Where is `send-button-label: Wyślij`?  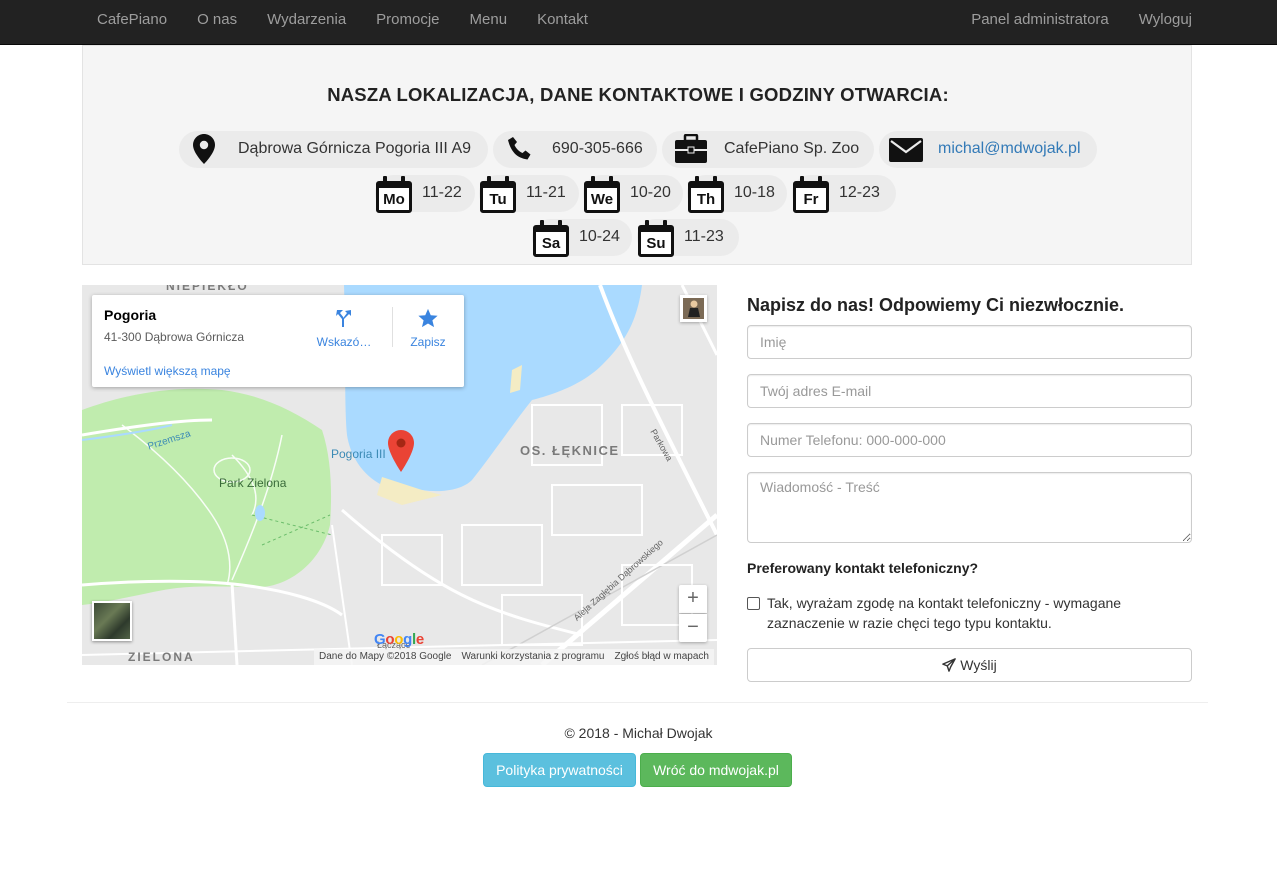
send-button-label: Wyślij is located at coordinates (978, 665).